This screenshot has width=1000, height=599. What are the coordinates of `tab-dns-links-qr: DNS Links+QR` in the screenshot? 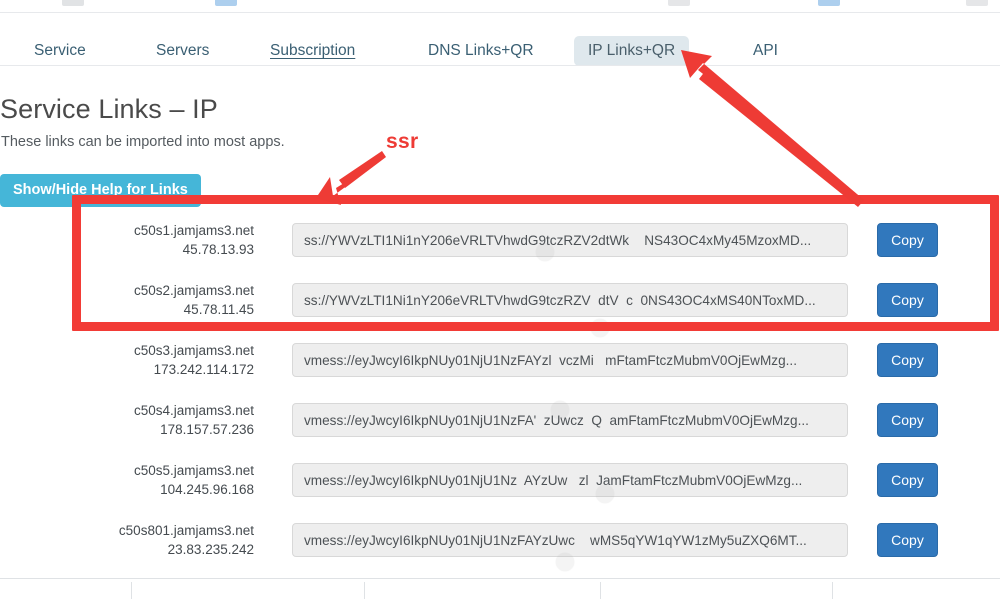 It's located at (481, 51).